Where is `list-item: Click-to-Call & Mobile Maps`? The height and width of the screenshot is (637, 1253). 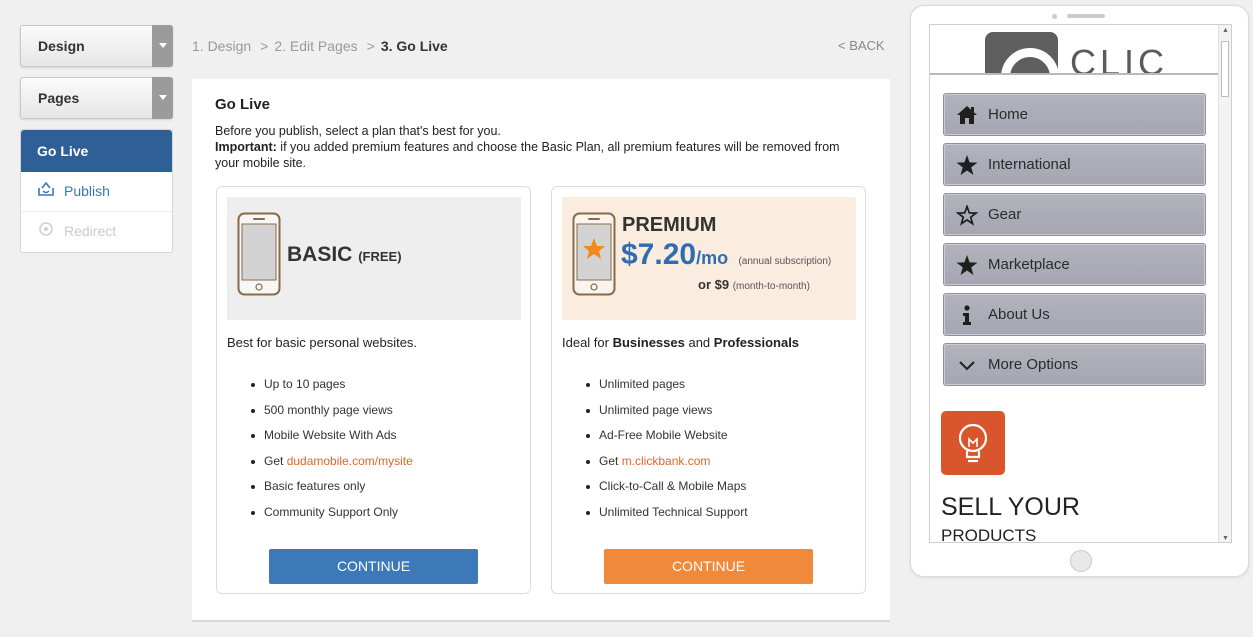 list-item: Click-to-Call & Mobile Maps is located at coordinates (667, 492).